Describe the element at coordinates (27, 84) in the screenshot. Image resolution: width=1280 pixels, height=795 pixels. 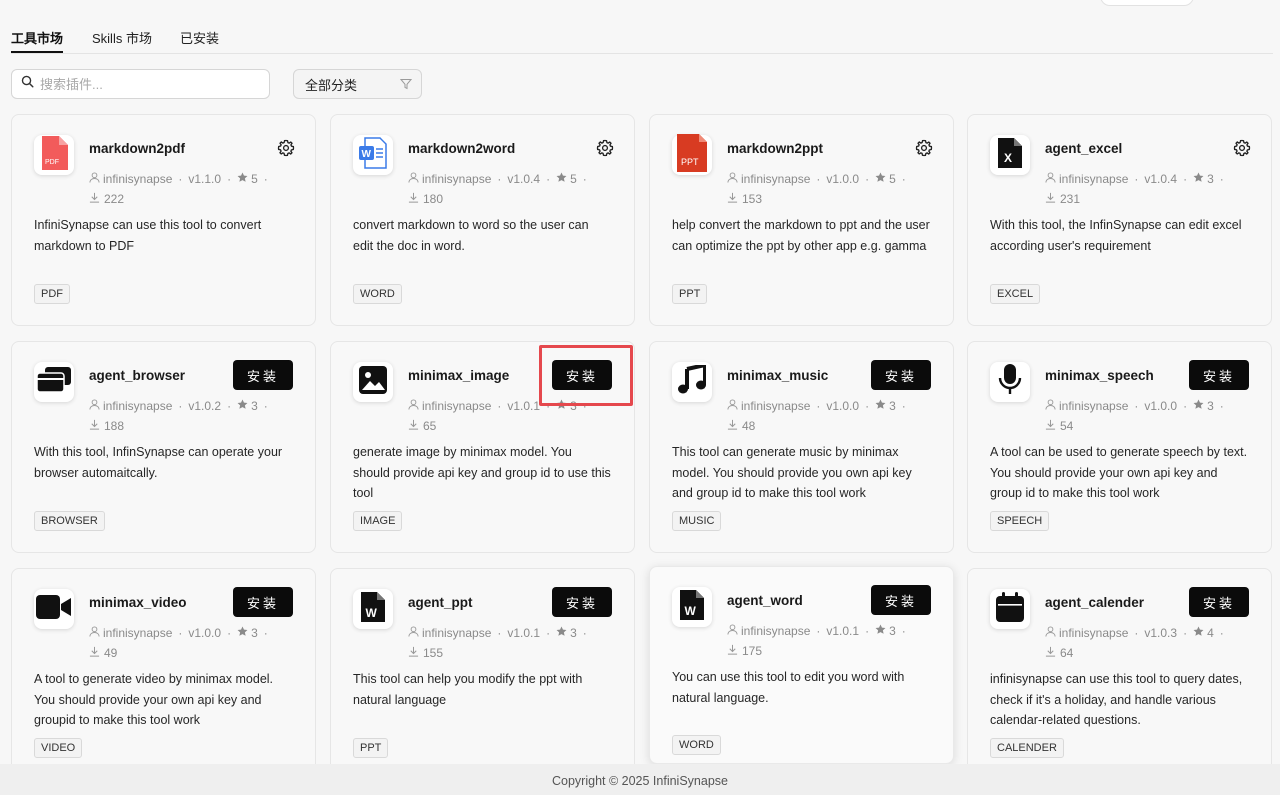
I see `search-icon` at that location.